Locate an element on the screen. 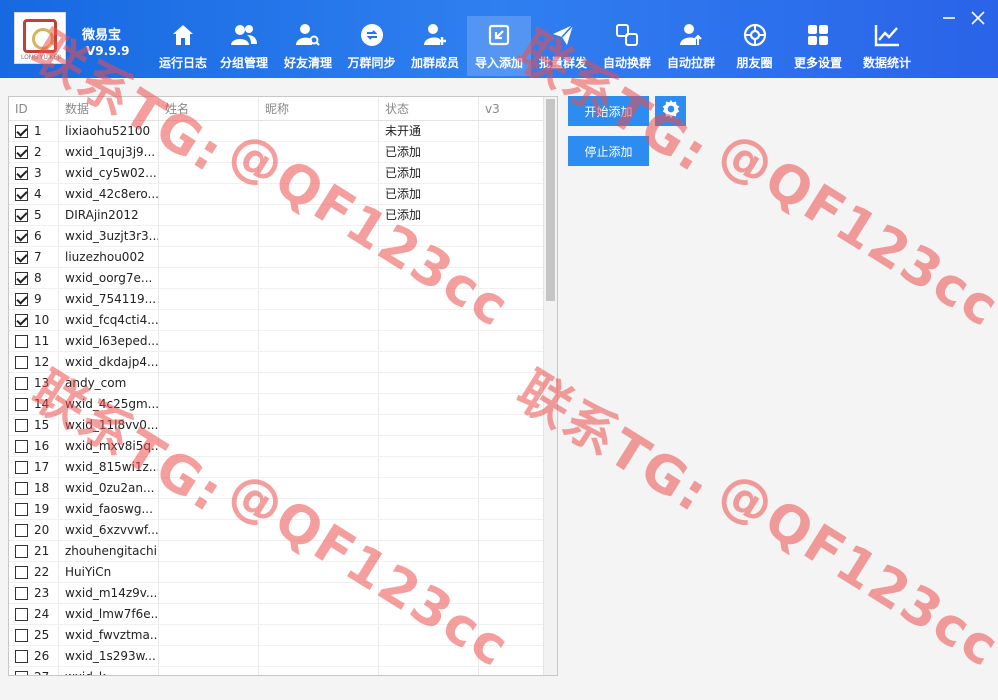 The width and height of the screenshot is (998, 700). row-id: 19 is located at coordinates (42, 508).